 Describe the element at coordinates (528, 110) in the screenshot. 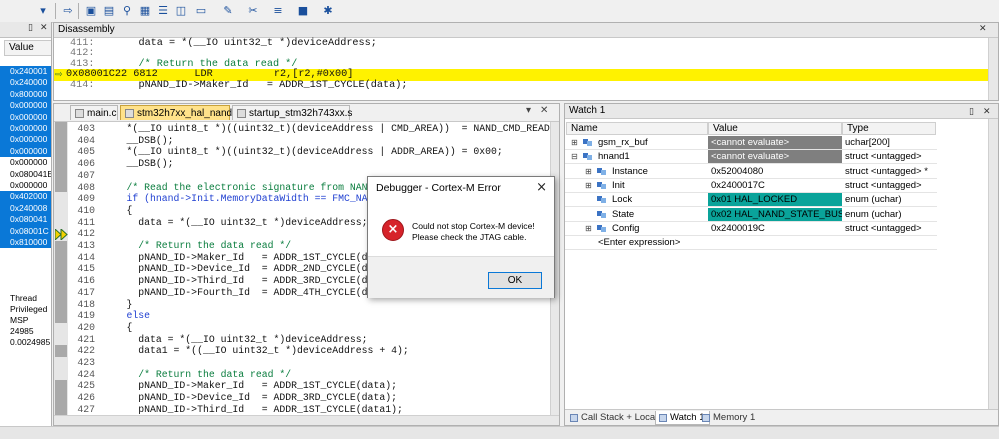

I see `tab-list-icon: ▾` at that location.